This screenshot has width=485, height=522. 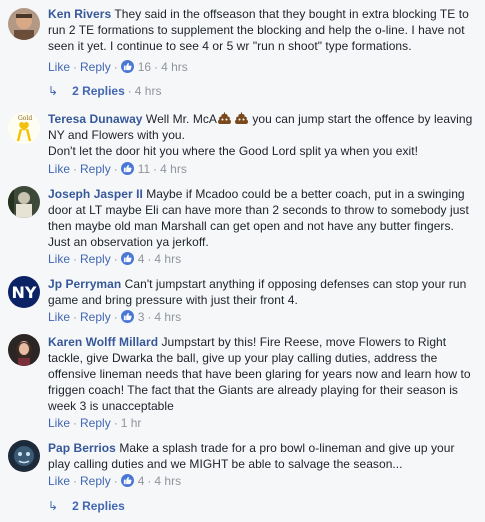 I want to click on comment-text: Well Mr. McA, so click(x=181, y=119).